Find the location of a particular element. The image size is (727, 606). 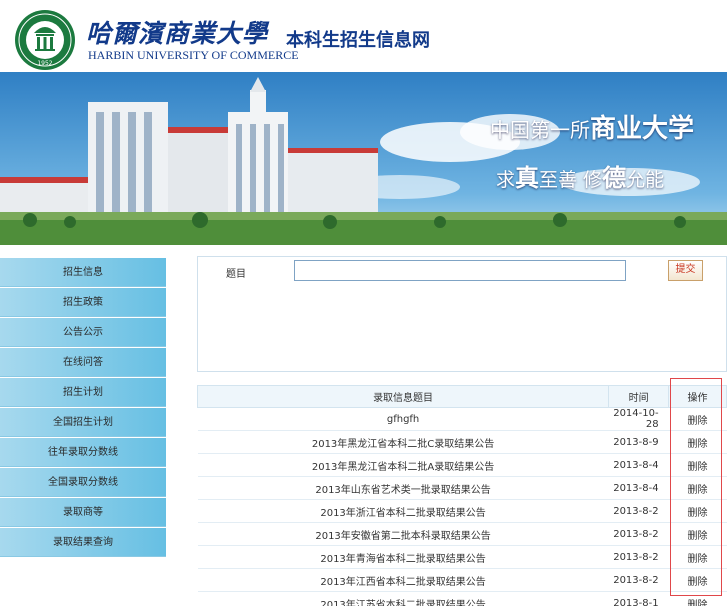

table-row: 2013年江西省本科二批录取结果公告 2013-8-2 删除 is located at coordinates (462, 580).